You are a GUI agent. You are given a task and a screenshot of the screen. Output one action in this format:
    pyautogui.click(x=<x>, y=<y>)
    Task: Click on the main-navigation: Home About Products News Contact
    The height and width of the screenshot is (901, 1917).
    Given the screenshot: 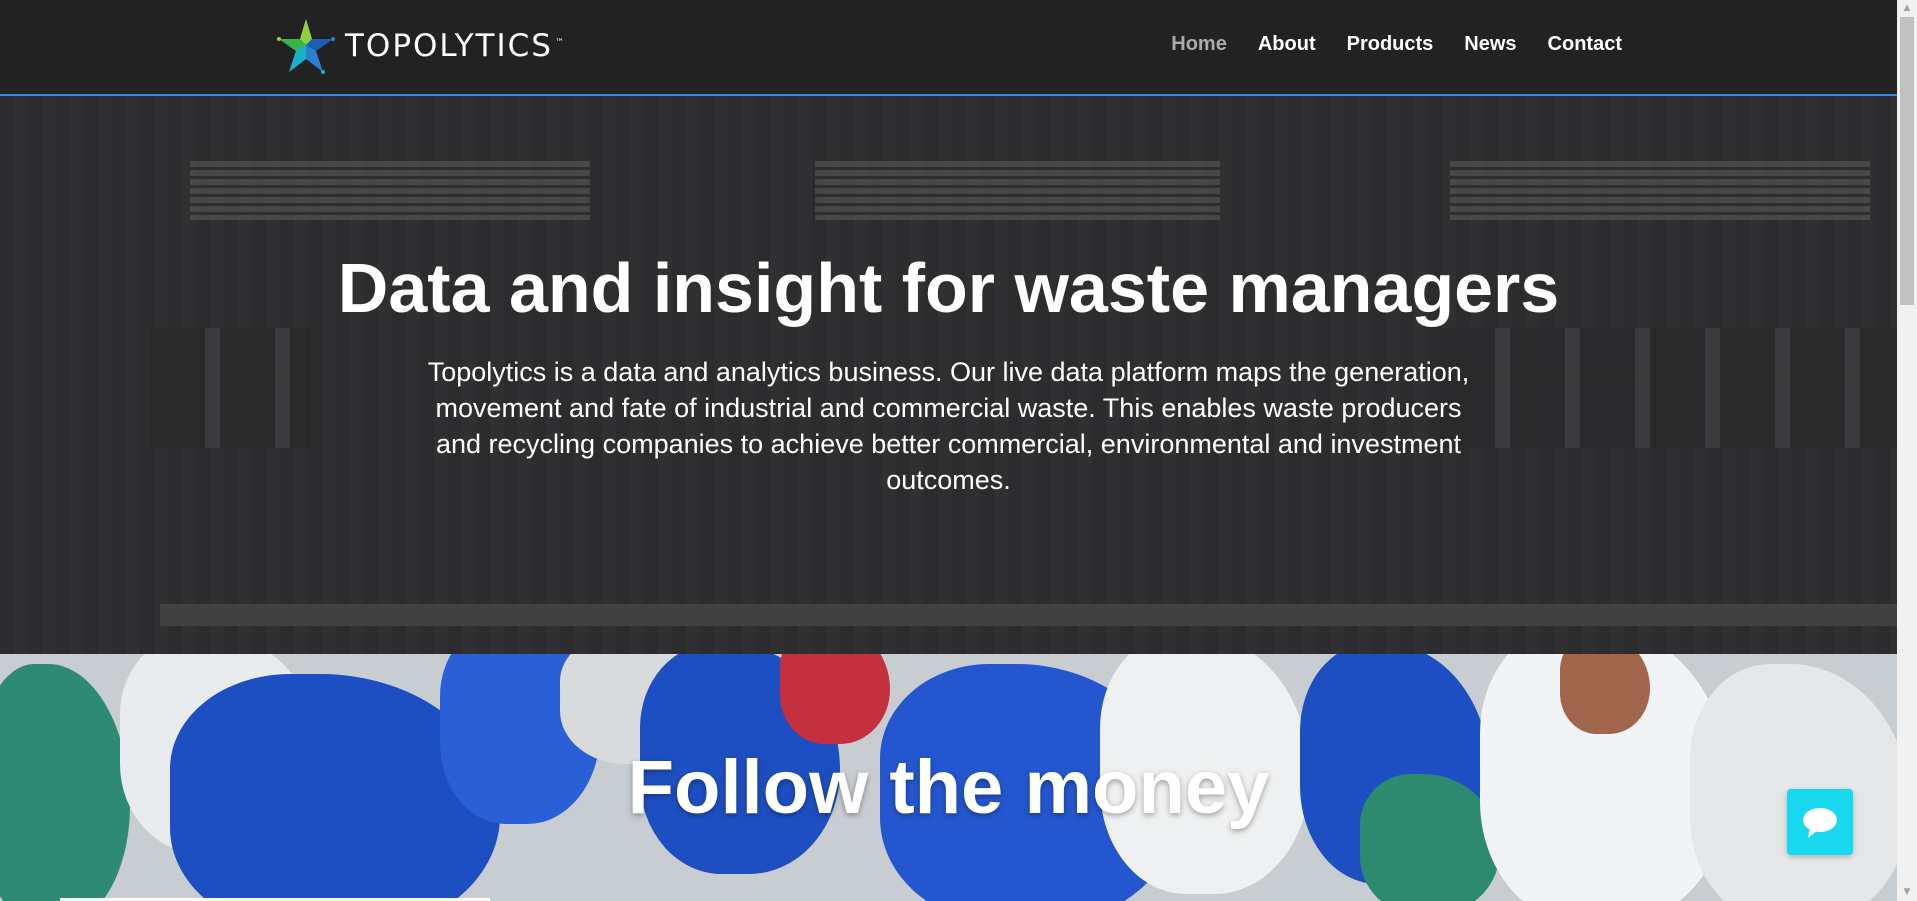 What is the action you would take?
    pyautogui.click(x=1396, y=44)
    